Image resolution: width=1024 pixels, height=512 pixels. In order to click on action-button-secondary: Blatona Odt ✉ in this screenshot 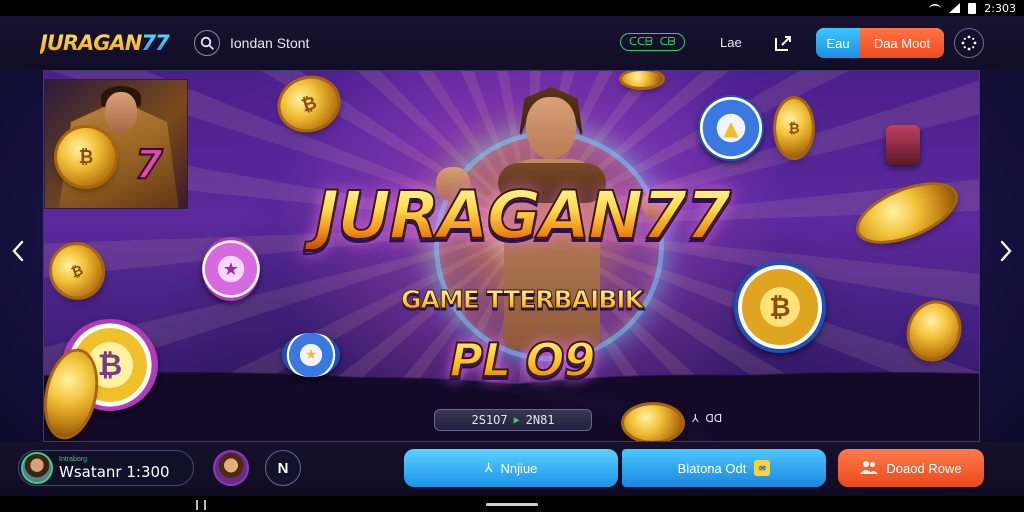, I will do `click(724, 468)`.